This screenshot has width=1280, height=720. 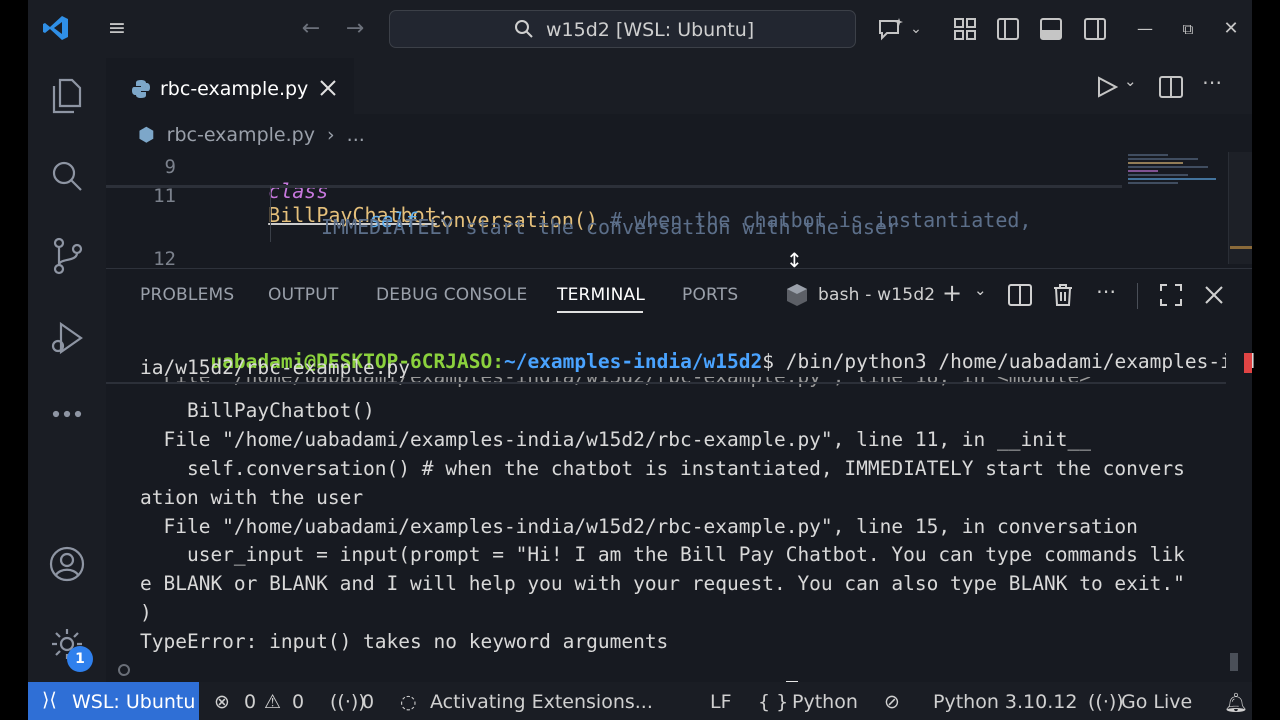 What do you see at coordinates (55, 28) in the screenshot?
I see `vscode-logo-icon` at bounding box center [55, 28].